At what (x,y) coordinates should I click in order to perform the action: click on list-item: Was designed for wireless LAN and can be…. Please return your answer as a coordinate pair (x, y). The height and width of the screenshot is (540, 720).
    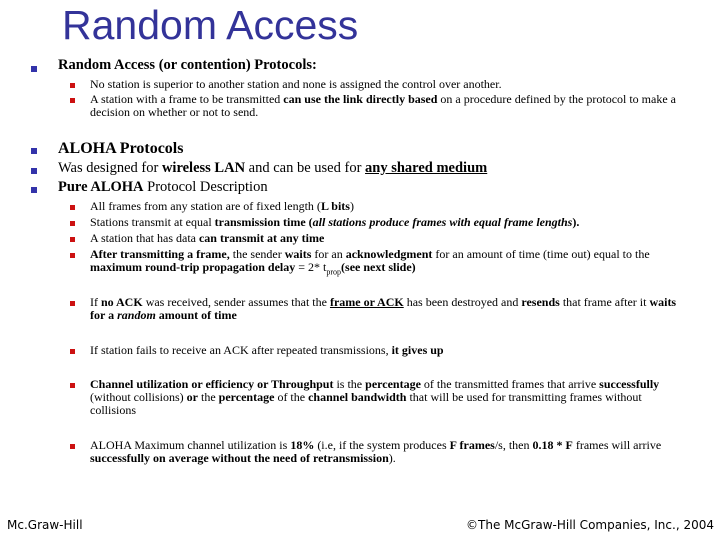
    Looking at the image, I should click on (273, 168).